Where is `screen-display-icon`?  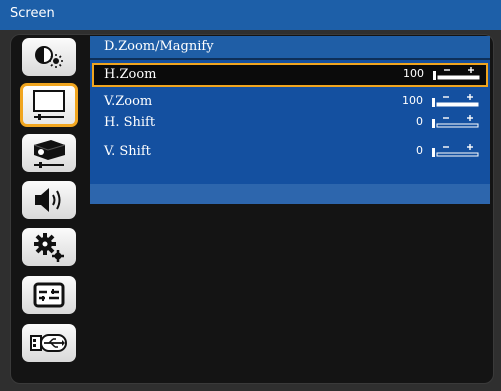
screen-display-icon is located at coordinates (49, 105).